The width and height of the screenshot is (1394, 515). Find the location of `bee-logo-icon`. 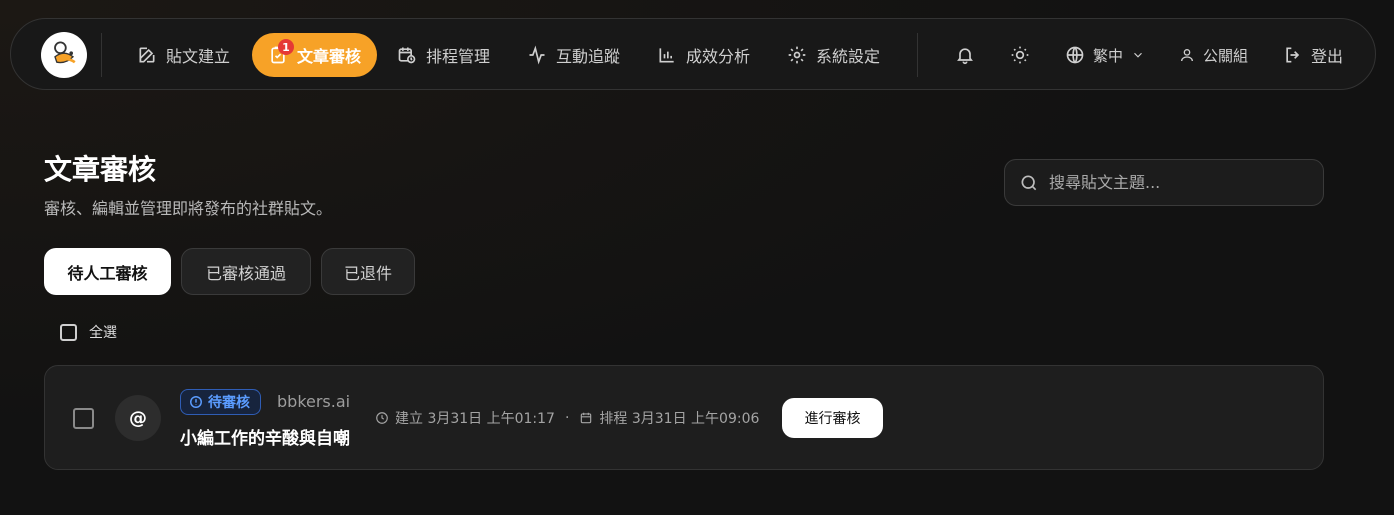

bee-logo-icon is located at coordinates (65, 52).